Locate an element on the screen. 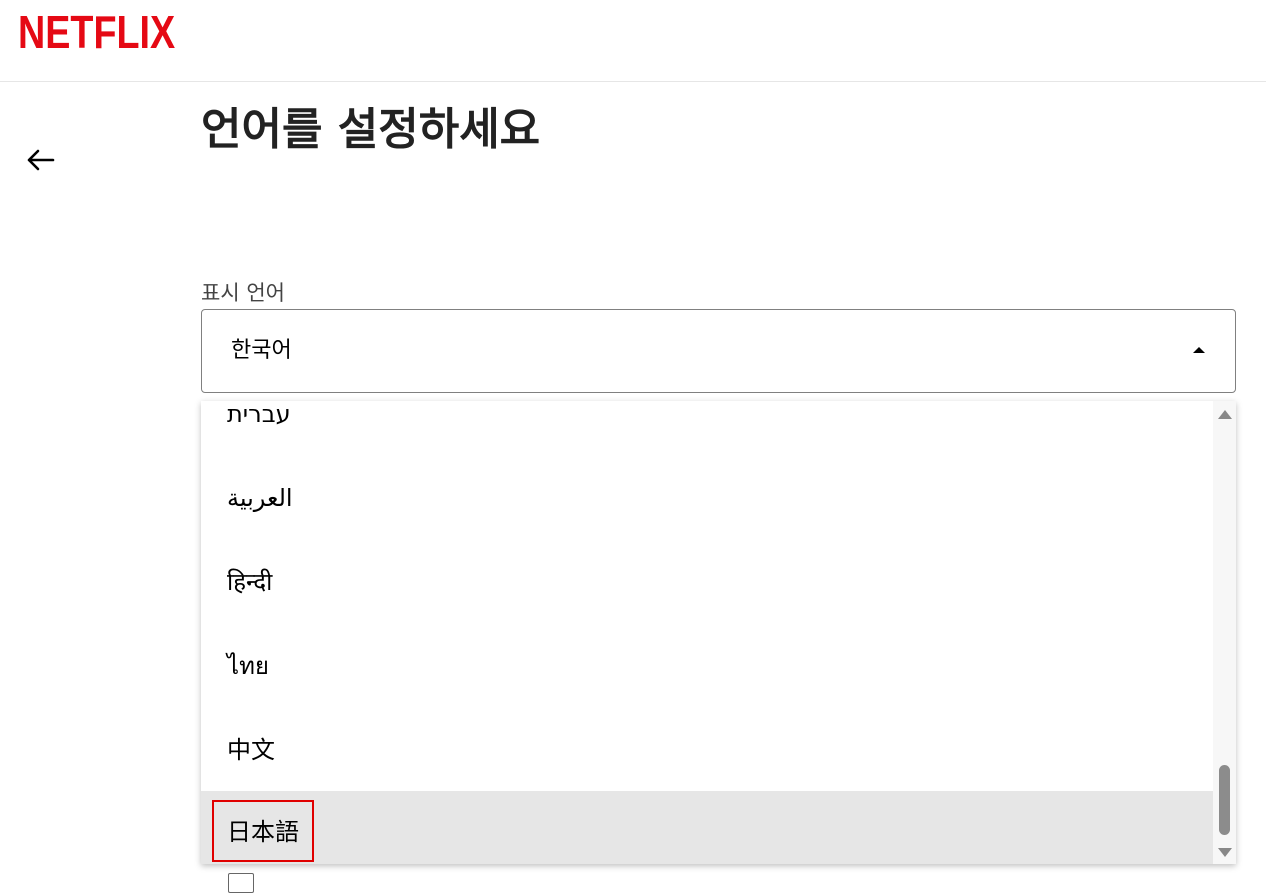 Image resolution: width=1266 pixels, height=893 pixels. option-label: עברית is located at coordinates (259, 414).